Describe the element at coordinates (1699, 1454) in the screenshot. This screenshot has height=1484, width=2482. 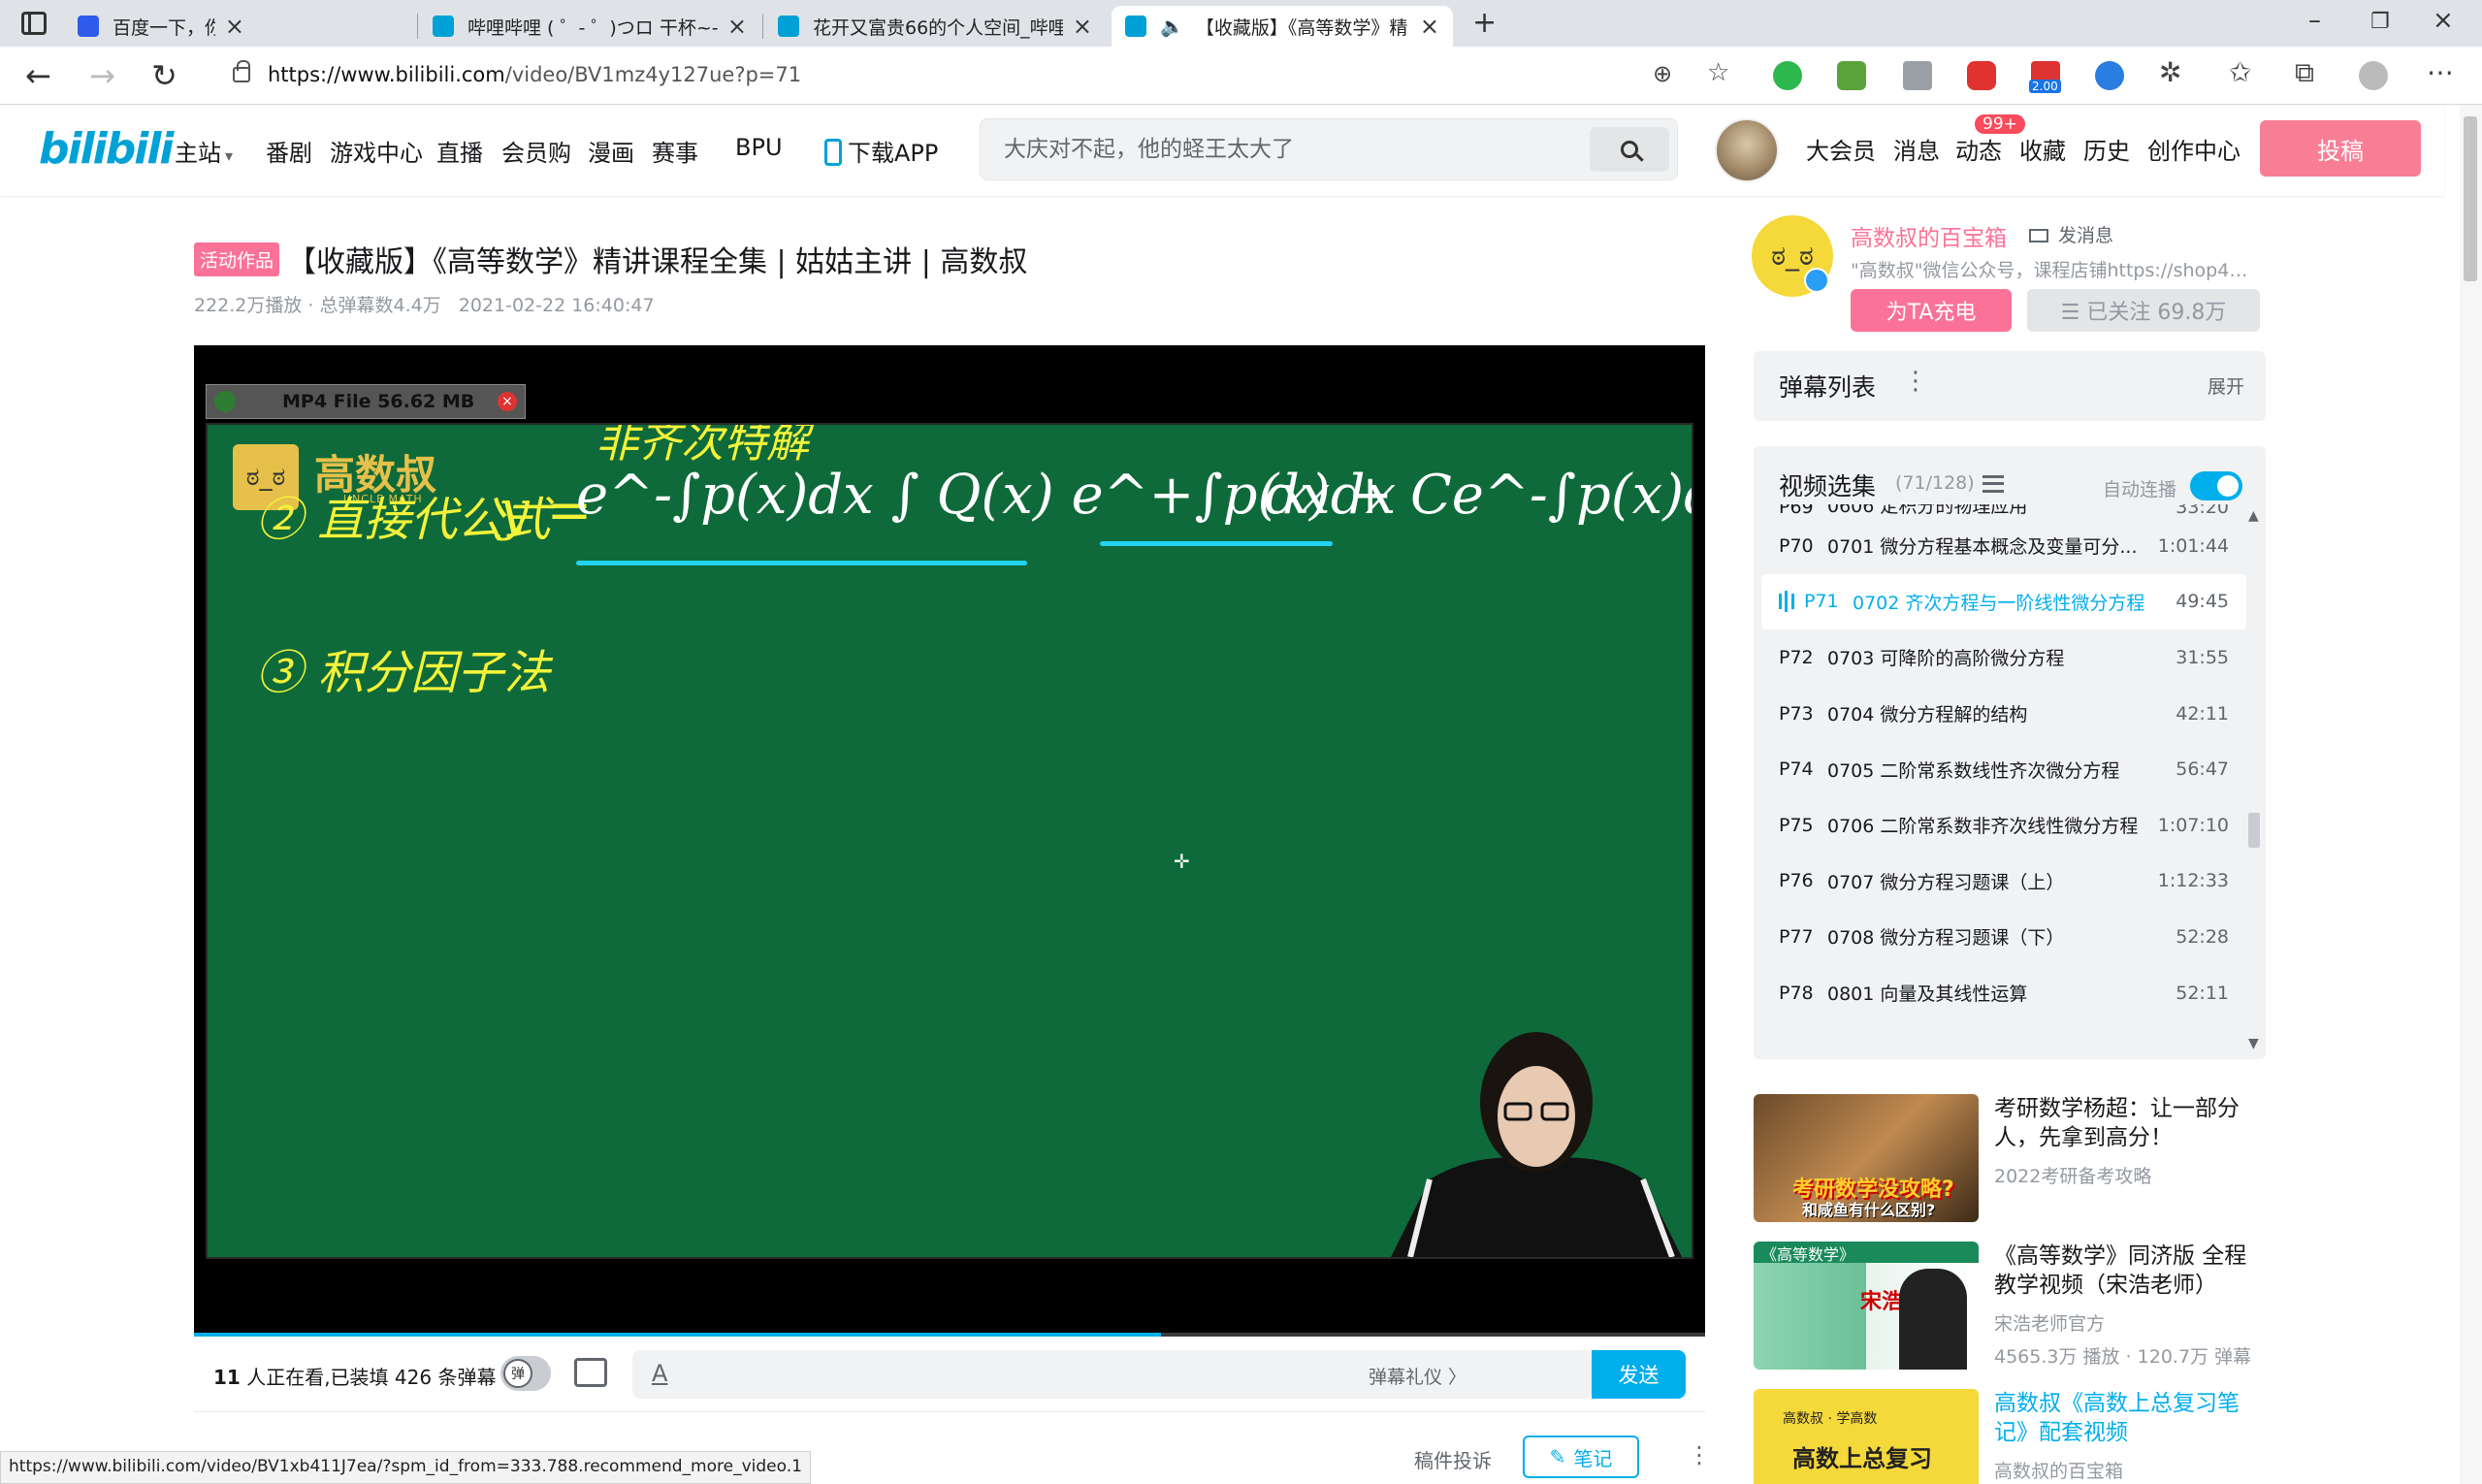
I see `more-icon: ⋮` at that location.